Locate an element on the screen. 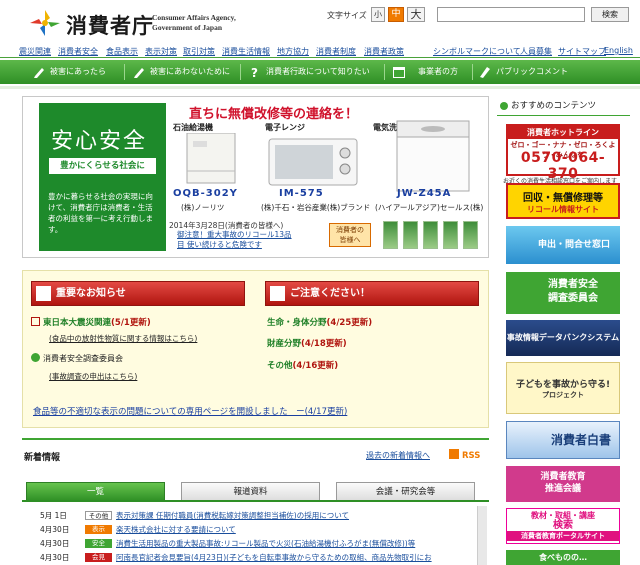  white-paper-banner: 消費者白書 is located at coordinates (563, 440).